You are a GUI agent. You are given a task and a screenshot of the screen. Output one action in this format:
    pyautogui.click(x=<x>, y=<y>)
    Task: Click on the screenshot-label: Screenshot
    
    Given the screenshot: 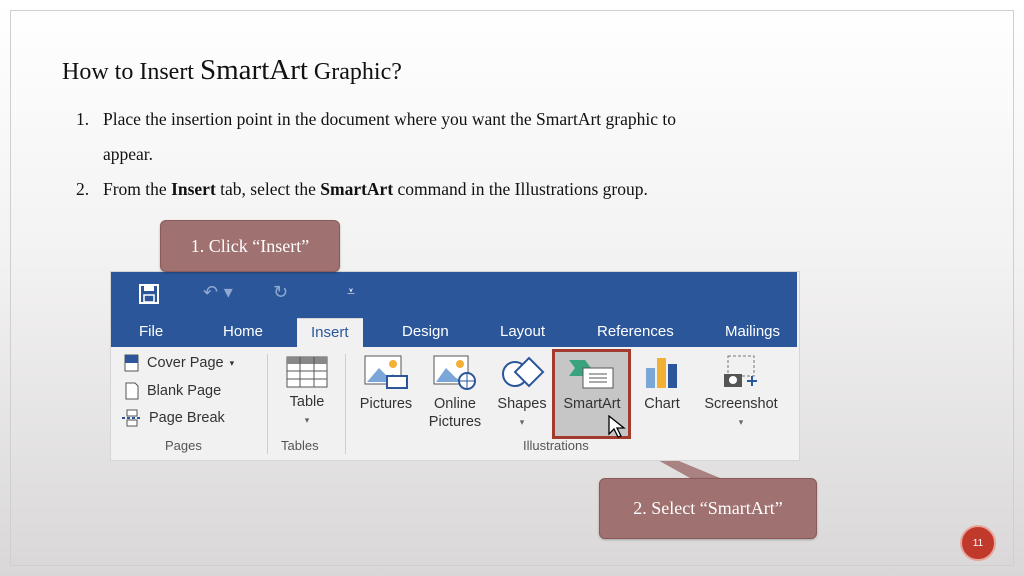 What is the action you would take?
    pyautogui.click(x=741, y=404)
    